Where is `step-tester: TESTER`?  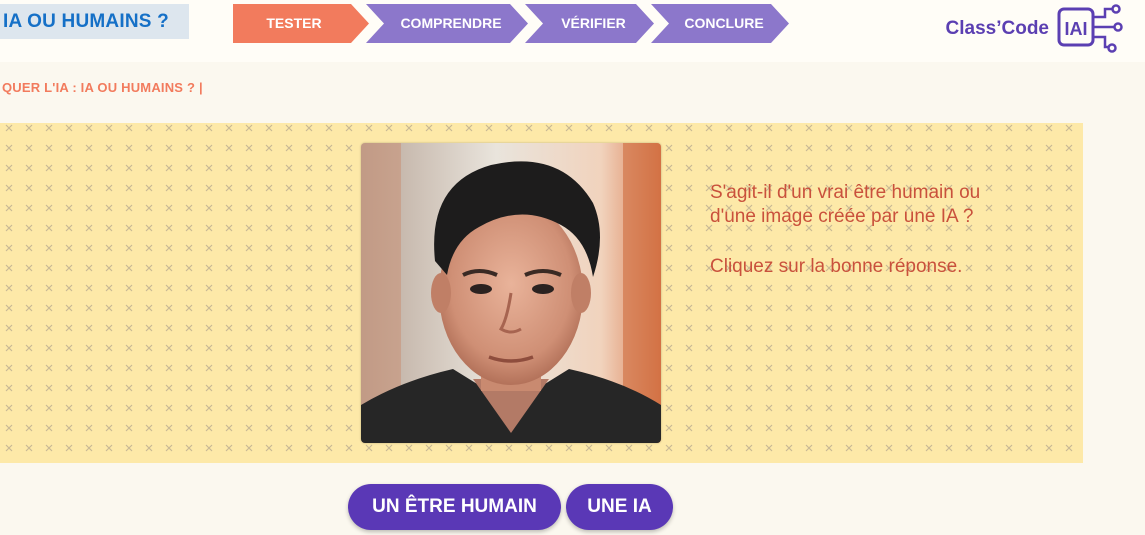
step-tester: TESTER is located at coordinates (301, 23).